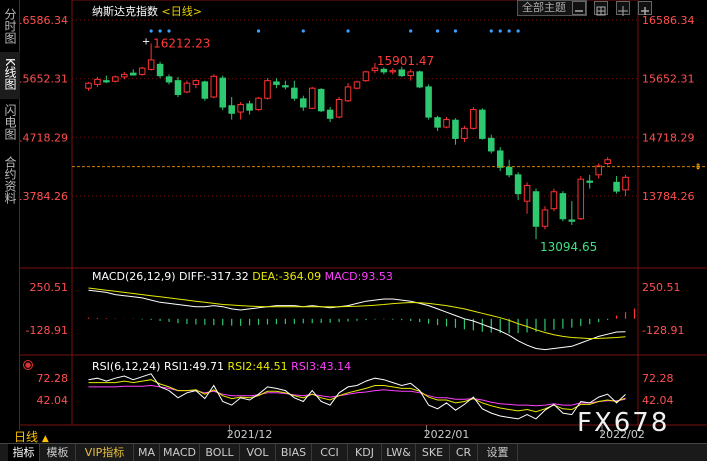  What do you see at coordinates (180, 452) in the screenshot?
I see `indicator-tab: MACD` at bounding box center [180, 452].